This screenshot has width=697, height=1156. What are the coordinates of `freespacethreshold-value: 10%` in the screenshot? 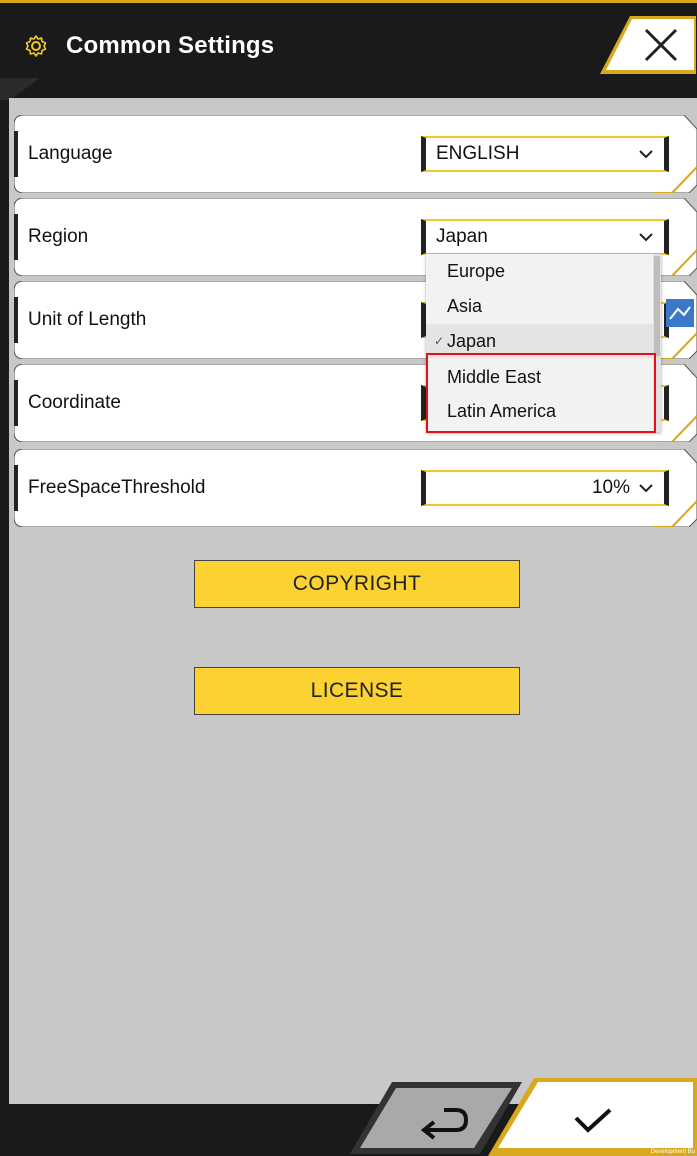 It's located at (610, 487).